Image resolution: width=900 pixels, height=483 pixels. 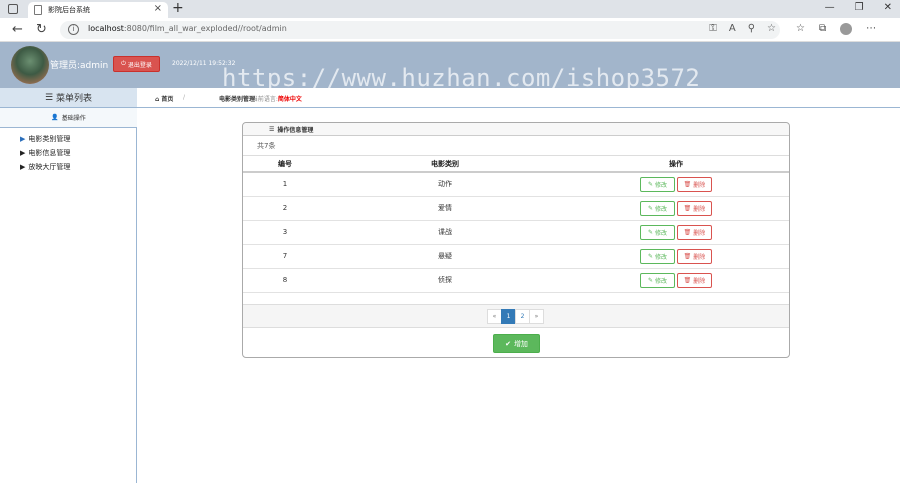 I want to click on page-next: », so click(x=536, y=316).